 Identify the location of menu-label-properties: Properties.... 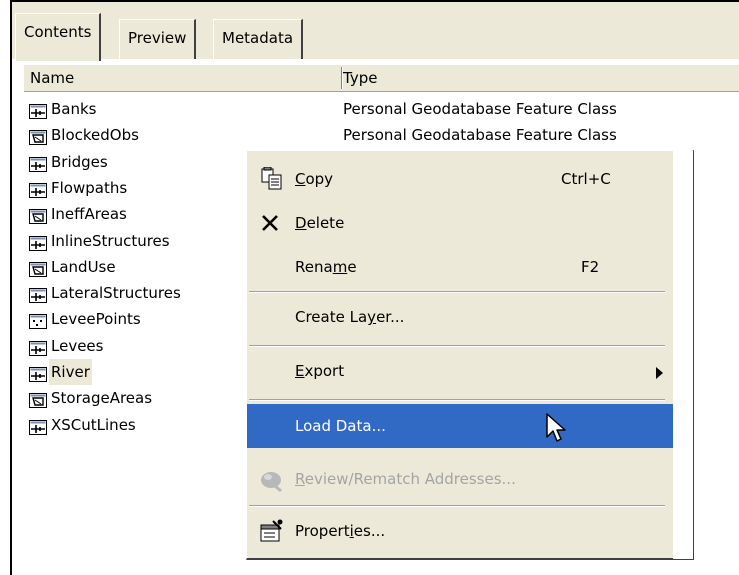
(340, 531).